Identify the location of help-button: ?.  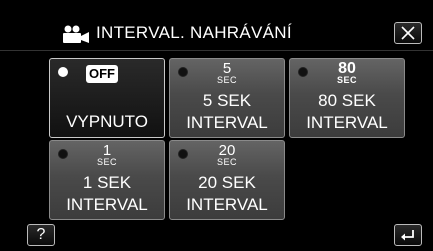
(41, 235).